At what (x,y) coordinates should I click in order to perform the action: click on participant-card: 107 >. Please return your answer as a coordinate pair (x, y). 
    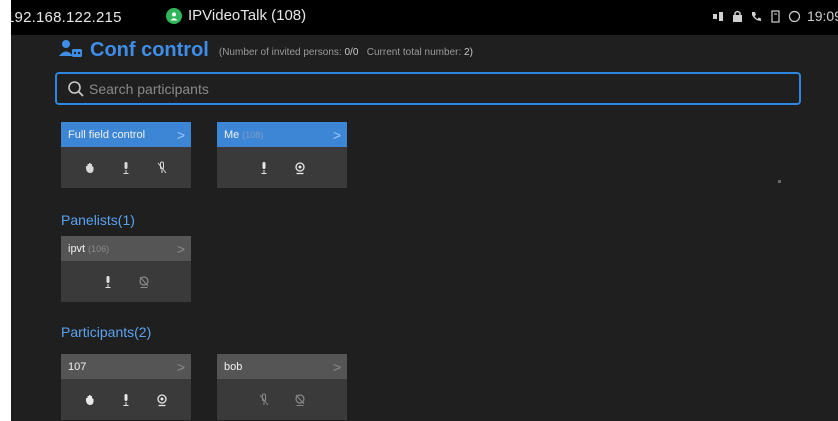
    Looking at the image, I should click on (126, 387).